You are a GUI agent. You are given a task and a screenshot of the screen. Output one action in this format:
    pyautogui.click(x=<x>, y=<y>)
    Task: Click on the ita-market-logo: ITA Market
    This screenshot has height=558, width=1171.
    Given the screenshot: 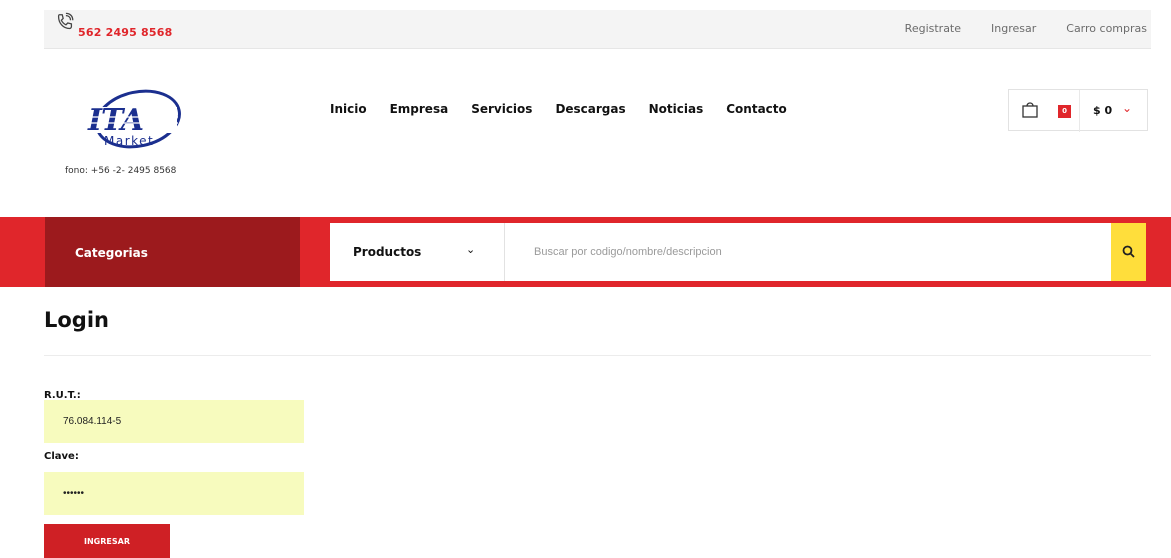 What is the action you would take?
    pyautogui.click(x=132, y=120)
    